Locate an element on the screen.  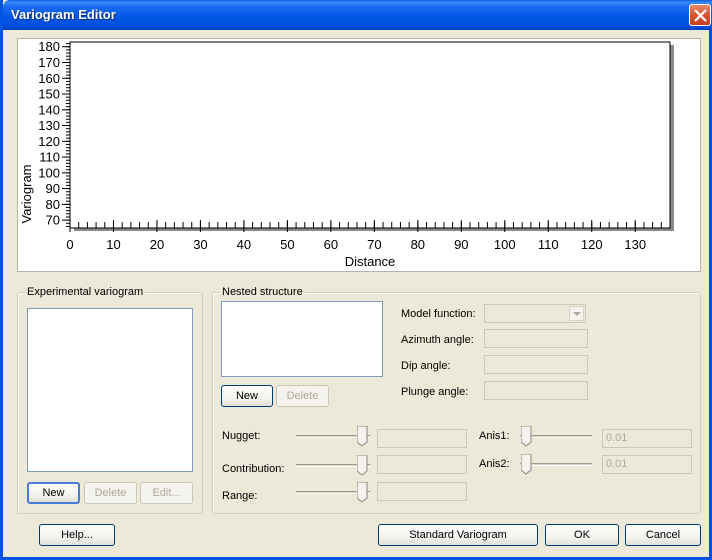
dropdown-button is located at coordinates (576, 313).